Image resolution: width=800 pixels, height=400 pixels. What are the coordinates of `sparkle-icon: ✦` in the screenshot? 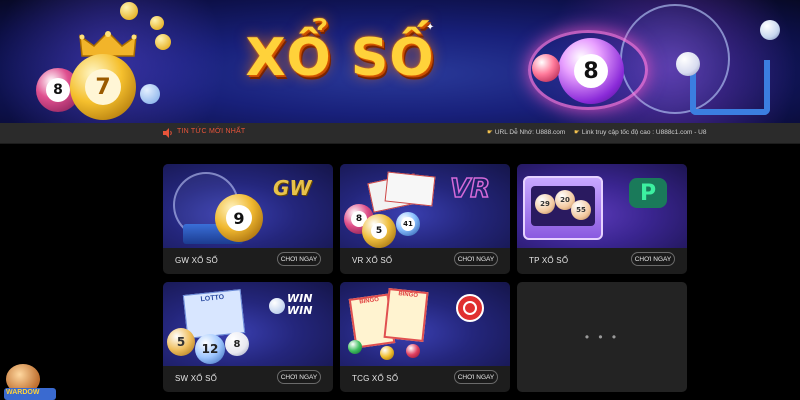 It's located at (430, 27).